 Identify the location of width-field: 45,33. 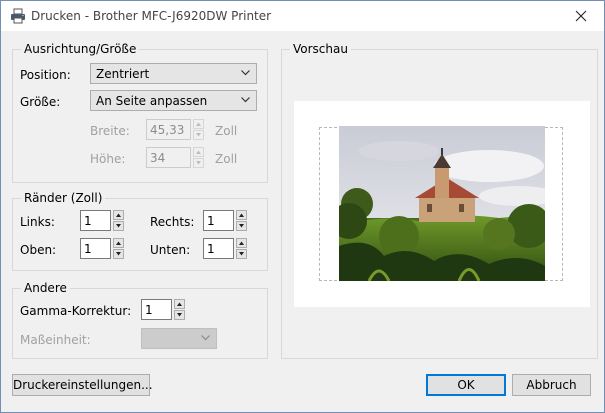
(168, 129).